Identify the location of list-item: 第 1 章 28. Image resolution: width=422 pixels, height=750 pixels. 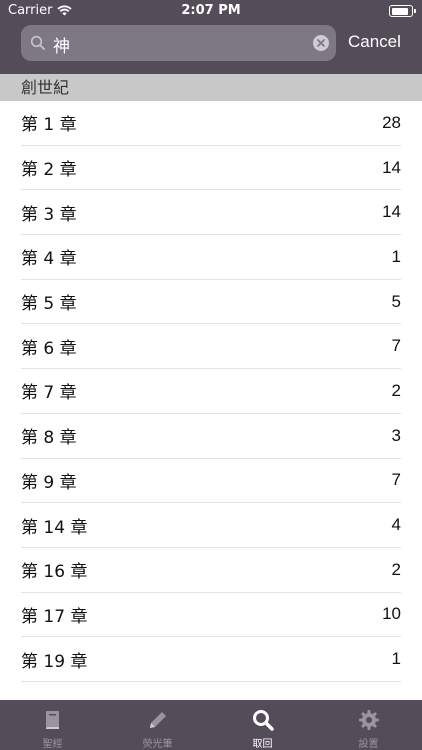
(211, 123).